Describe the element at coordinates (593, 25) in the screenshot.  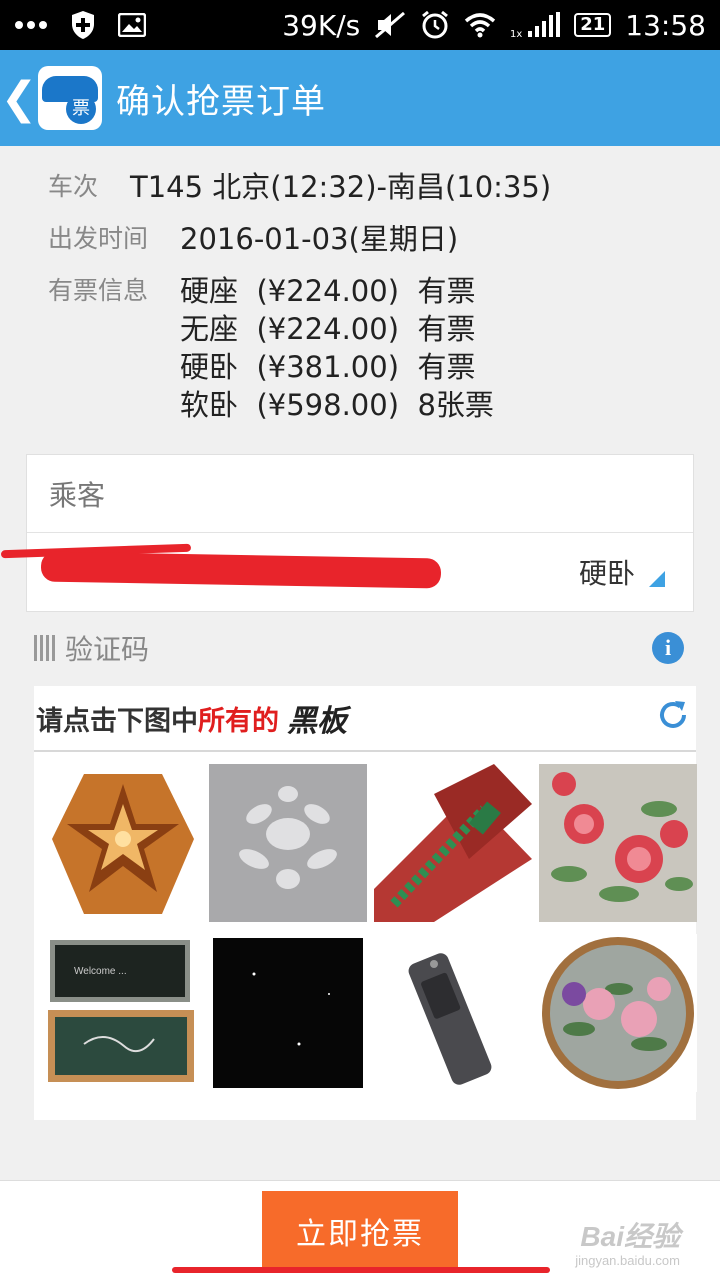
I see `battery-indicator: 21` at that location.